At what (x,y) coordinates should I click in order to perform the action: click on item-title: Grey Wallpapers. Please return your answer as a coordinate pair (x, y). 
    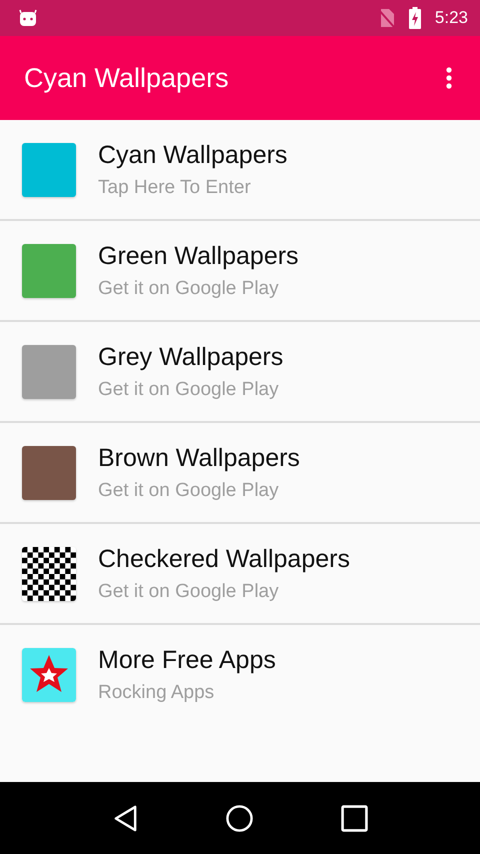
    Looking at the image, I should click on (191, 357).